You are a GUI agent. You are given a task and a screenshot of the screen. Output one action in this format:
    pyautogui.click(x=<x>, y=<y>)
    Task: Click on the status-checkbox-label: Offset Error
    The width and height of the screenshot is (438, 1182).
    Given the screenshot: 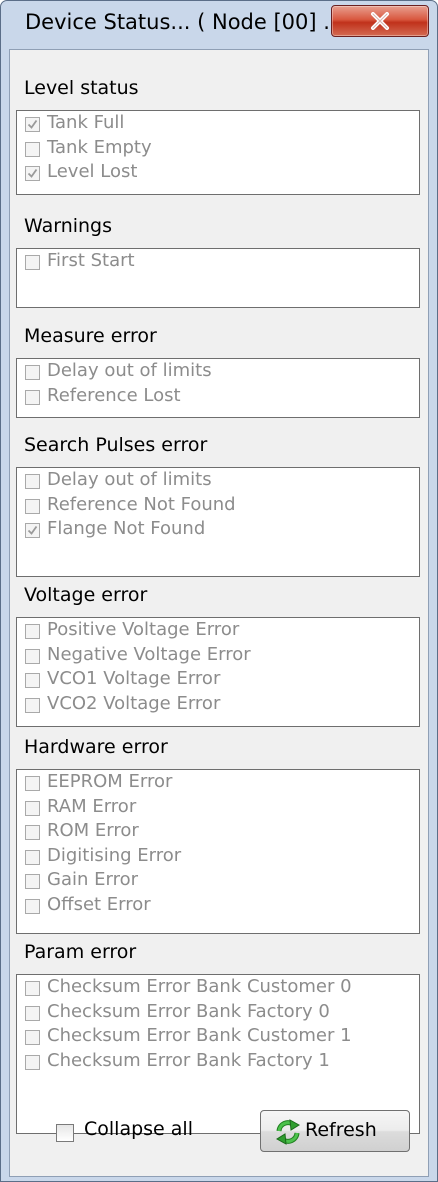 What is the action you would take?
    pyautogui.click(x=99, y=904)
    